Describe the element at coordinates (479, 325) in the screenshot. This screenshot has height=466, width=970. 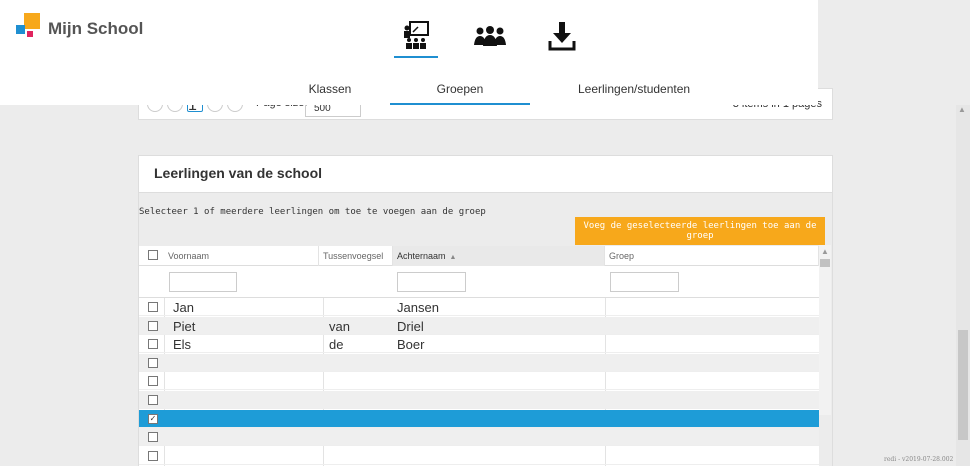
I see `table-row: Piet van Driel` at that location.